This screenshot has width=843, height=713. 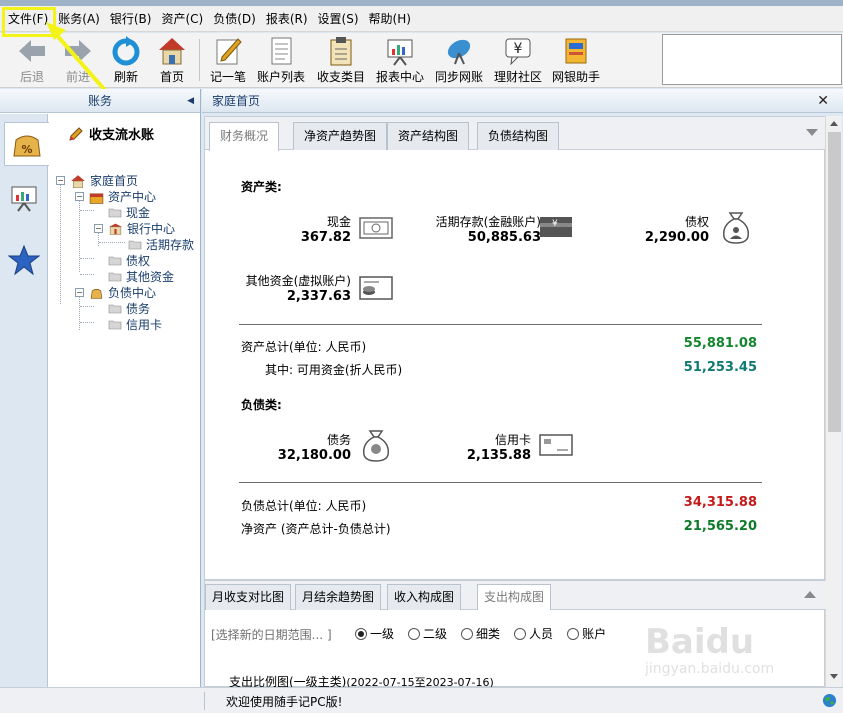 I want to click on tree-item-other-funds: 其他资金, so click(x=141, y=276).